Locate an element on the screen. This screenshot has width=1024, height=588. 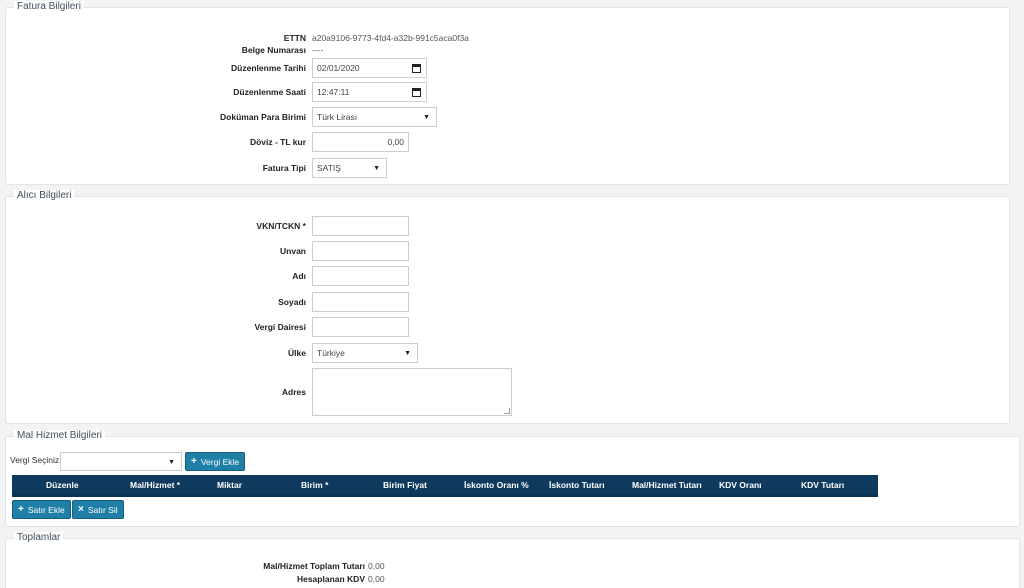
vergi-seciniz-select: ▼ is located at coordinates (121, 461).